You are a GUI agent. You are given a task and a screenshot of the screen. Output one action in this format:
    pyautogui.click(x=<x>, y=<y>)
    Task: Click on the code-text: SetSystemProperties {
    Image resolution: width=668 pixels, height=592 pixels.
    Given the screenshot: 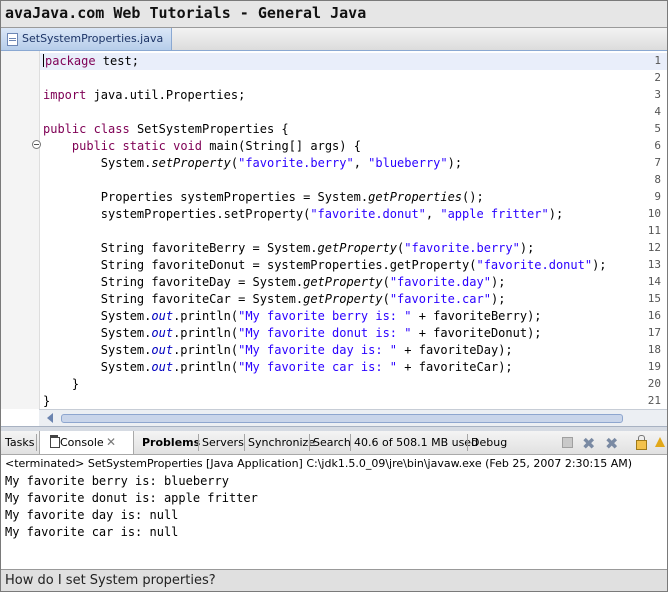 What is the action you would take?
    pyautogui.click(x=209, y=129)
    